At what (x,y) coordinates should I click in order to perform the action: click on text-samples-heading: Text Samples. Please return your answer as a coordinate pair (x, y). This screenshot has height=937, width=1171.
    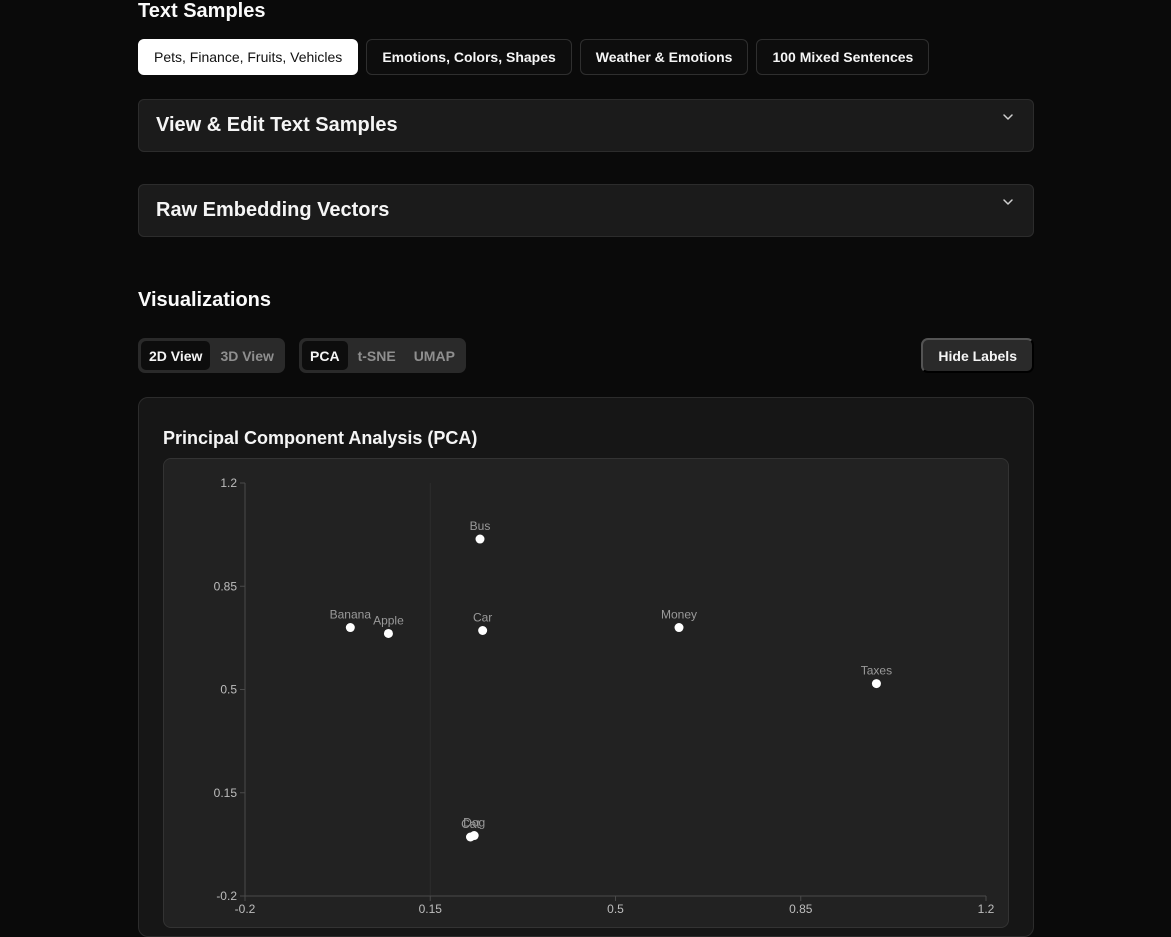
    Looking at the image, I should click on (202, 11).